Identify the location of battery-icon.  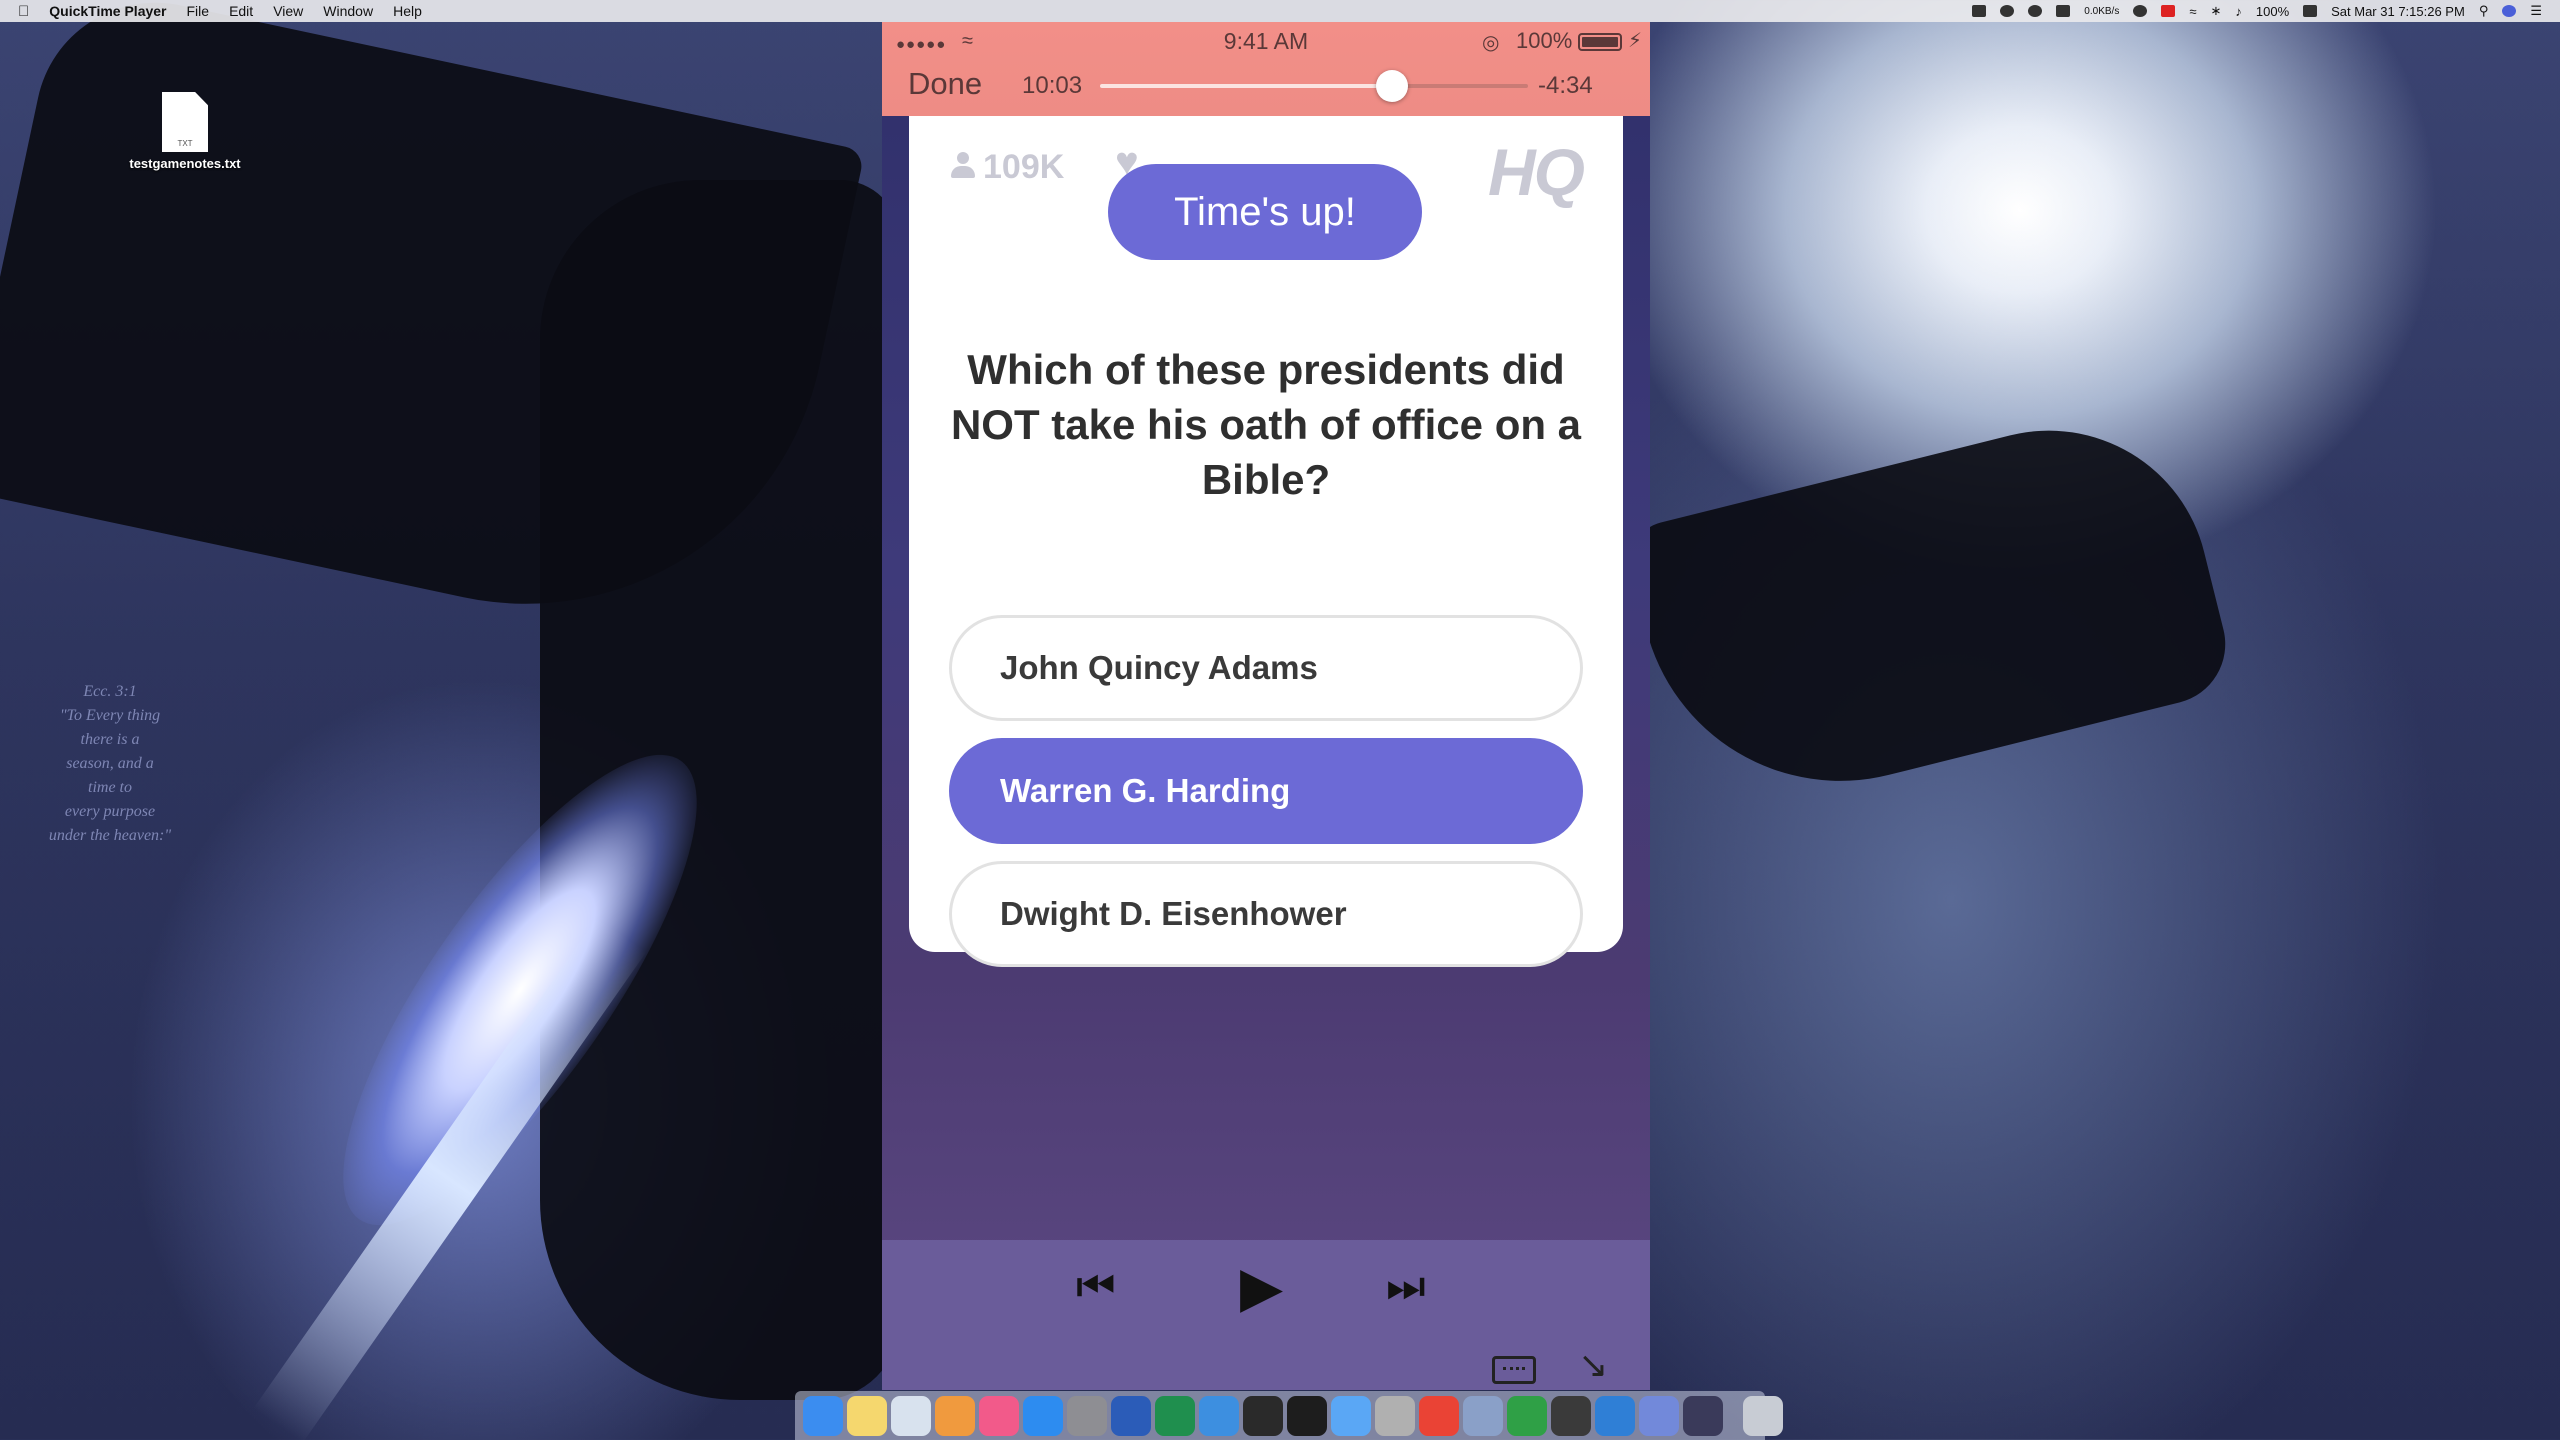
(2310, 11).